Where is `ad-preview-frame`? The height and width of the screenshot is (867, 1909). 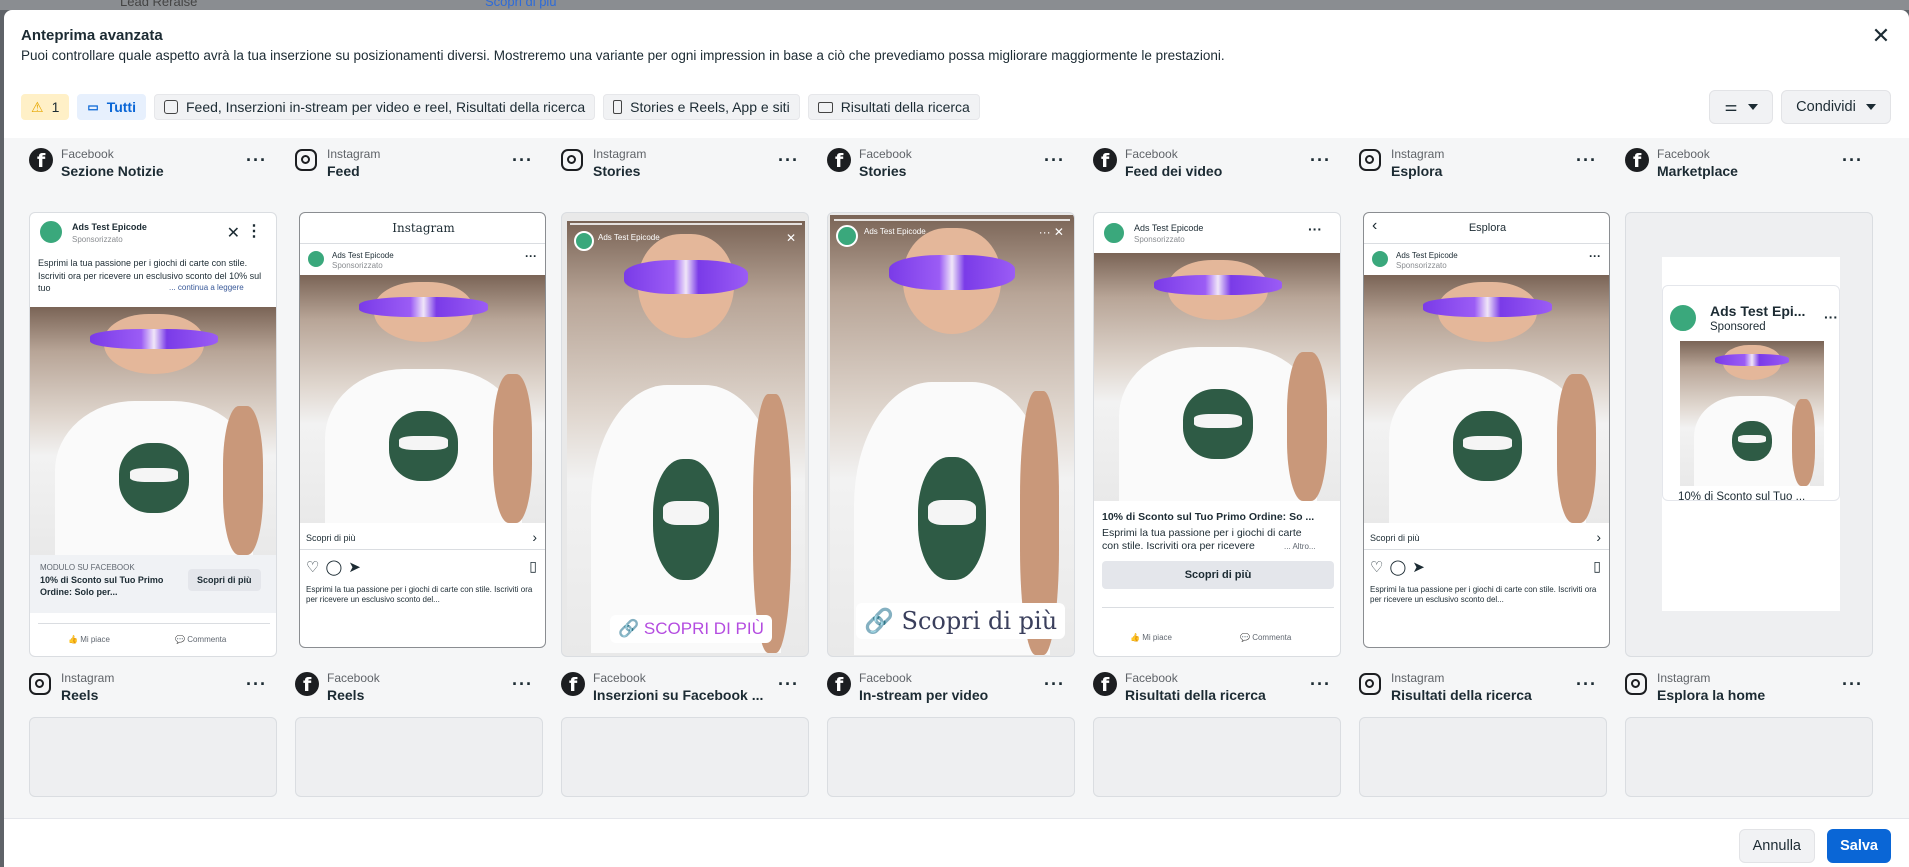 ad-preview-frame is located at coordinates (1217, 757).